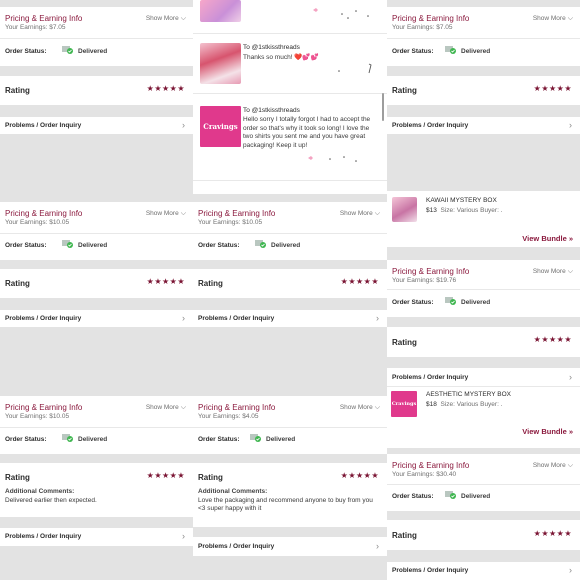 The height and width of the screenshot is (580, 580). Describe the element at coordinates (404, 209) in the screenshot. I see `product-thumbnail` at that location.